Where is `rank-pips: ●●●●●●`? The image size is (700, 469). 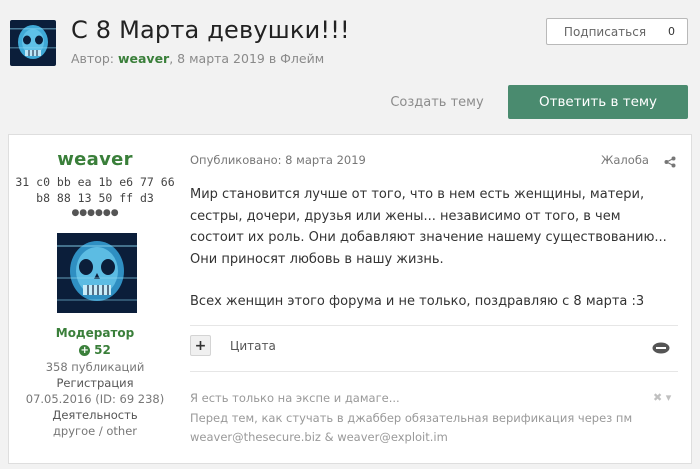 rank-pips: ●●●●●● is located at coordinates (95, 213).